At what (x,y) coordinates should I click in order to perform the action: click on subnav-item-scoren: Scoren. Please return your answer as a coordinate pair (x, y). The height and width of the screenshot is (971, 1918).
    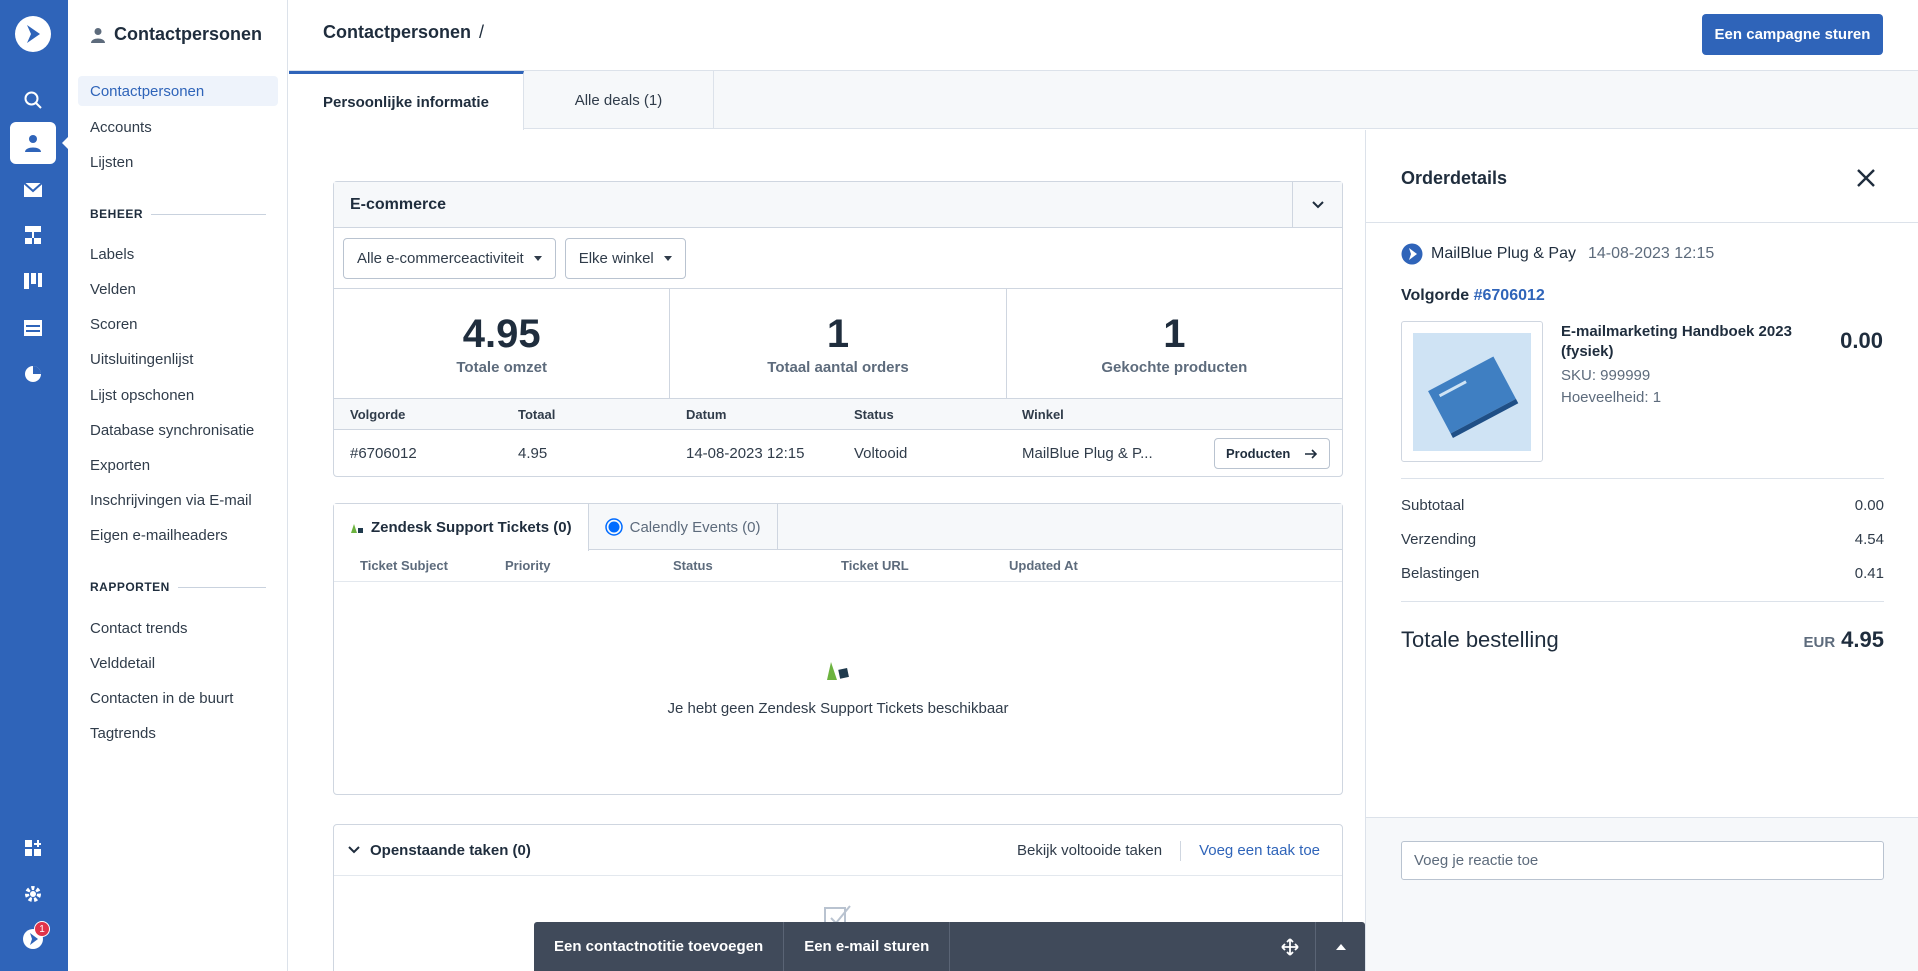
    Looking at the image, I should click on (178, 324).